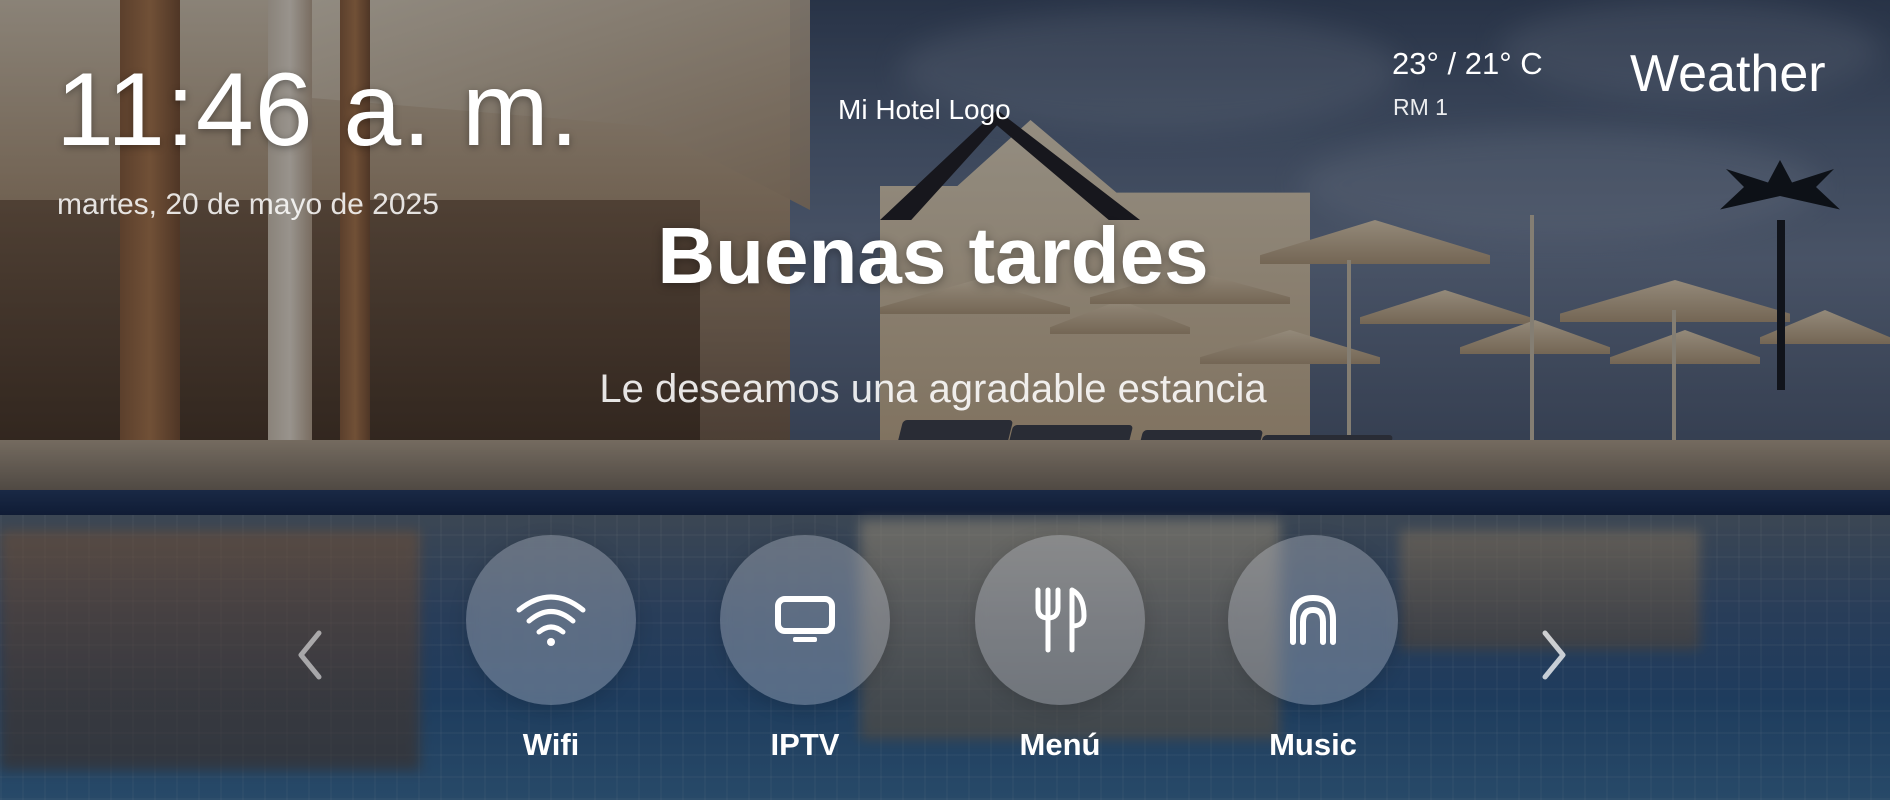 The width and height of the screenshot is (1890, 800). I want to click on music-label: Music, so click(1313, 744).